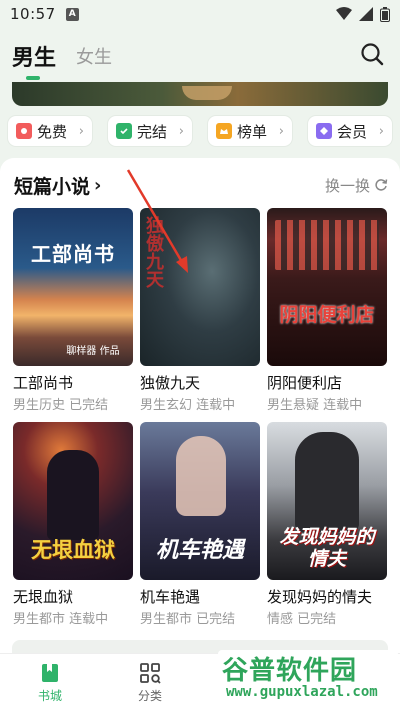  I want to click on book-cover: 无垠血狱, so click(73, 501).